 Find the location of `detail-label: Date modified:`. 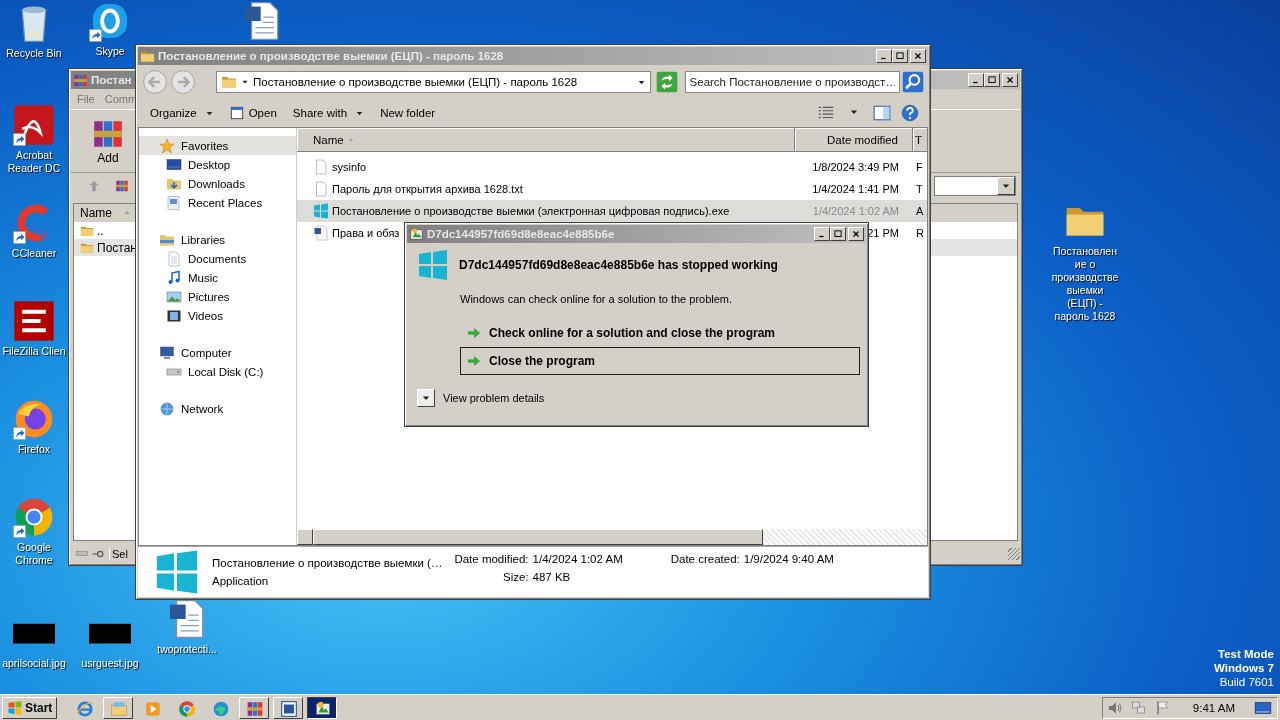

detail-label: Date modified: is located at coordinates (491, 559).